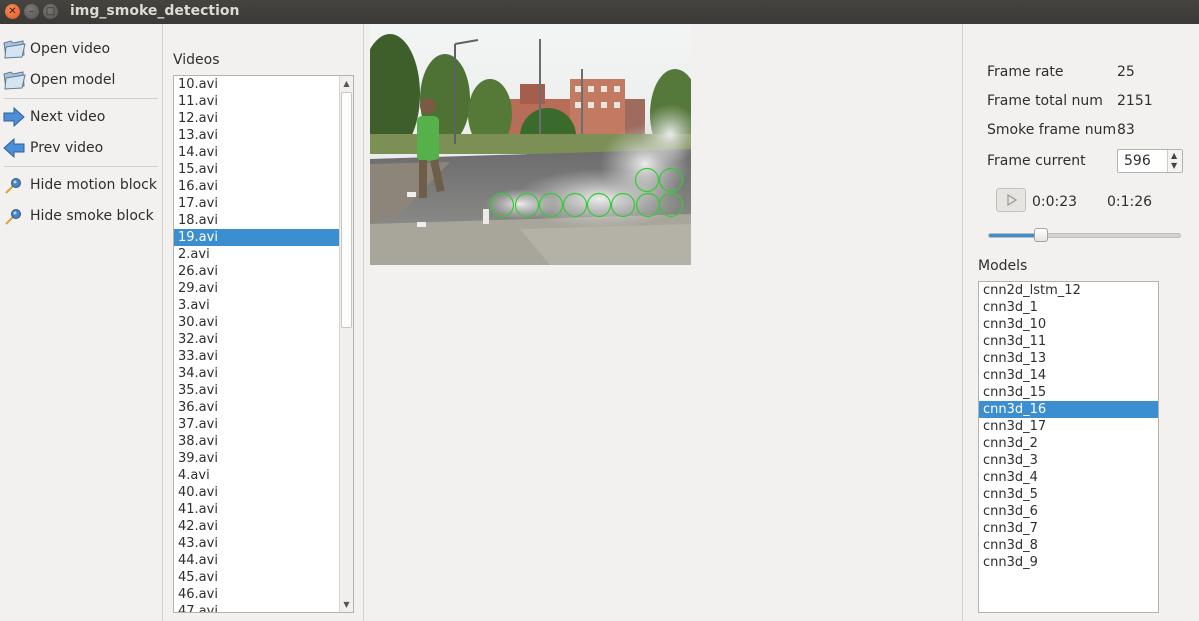 The width and height of the screenshot is (1199, 621). I want to click on models-label: Models, so click(1003, 266).